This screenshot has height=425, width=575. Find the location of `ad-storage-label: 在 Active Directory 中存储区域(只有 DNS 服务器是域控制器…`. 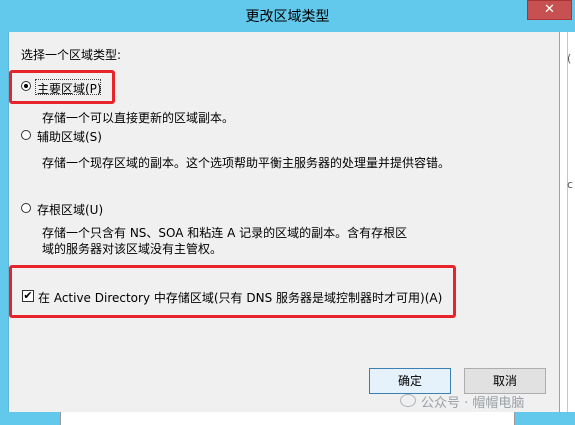

ad-storage-label: 在 Active Directory 中存储区域(只有 DNS 服务器是域控制器… is located at coordinates (240, 297).